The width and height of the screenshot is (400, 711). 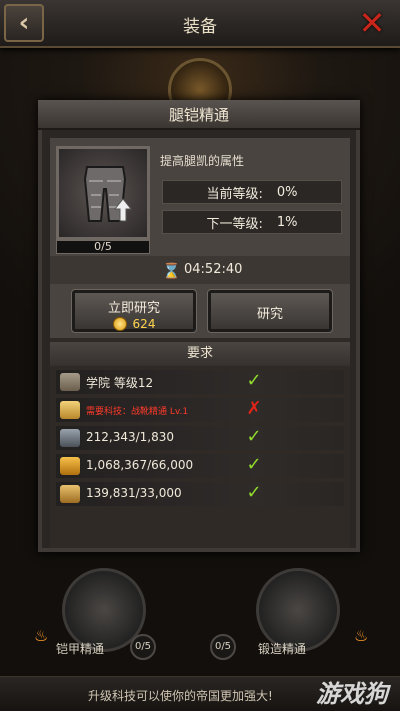 I want to click on academy-icon, so click(x=70, y=382).